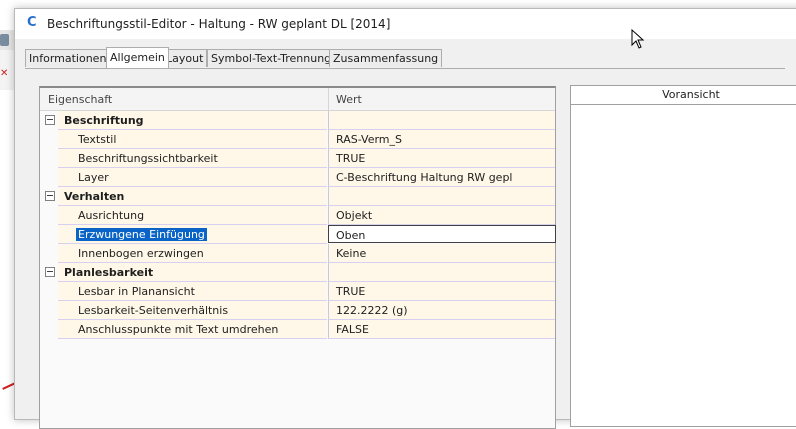 The height and width of the screenshot is (429, 796). Describe the element at coordinates (111, 215) in the screenshot. I see `property-name: Ausrichtung` at that location.